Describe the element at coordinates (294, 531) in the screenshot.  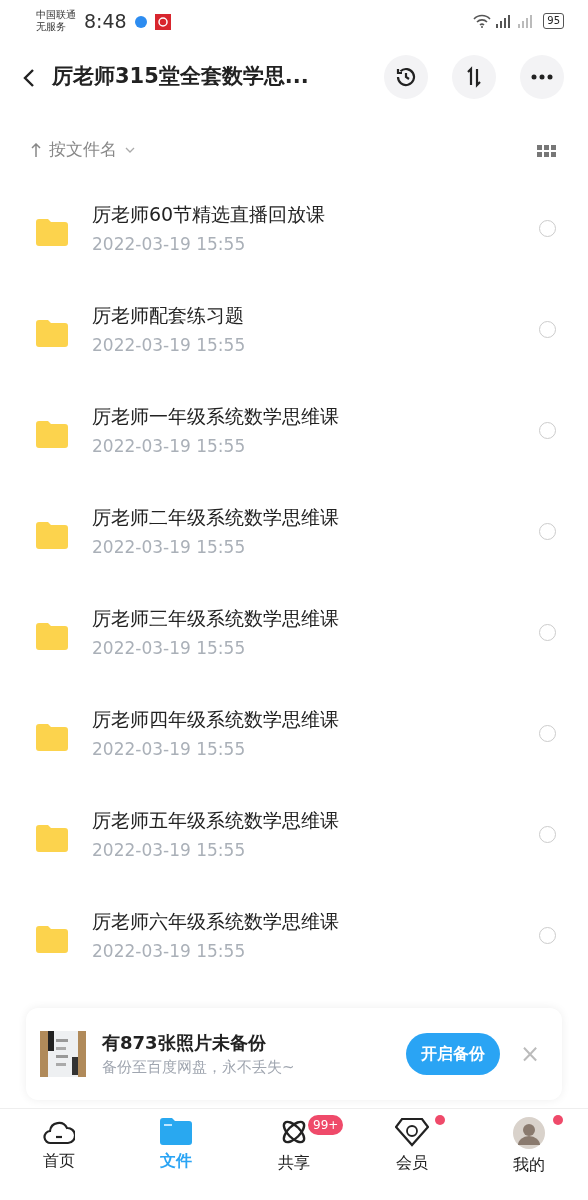
I see `file-row: 厉老师二年级系统数学思维课 2022-03-19 15:55` at that location.